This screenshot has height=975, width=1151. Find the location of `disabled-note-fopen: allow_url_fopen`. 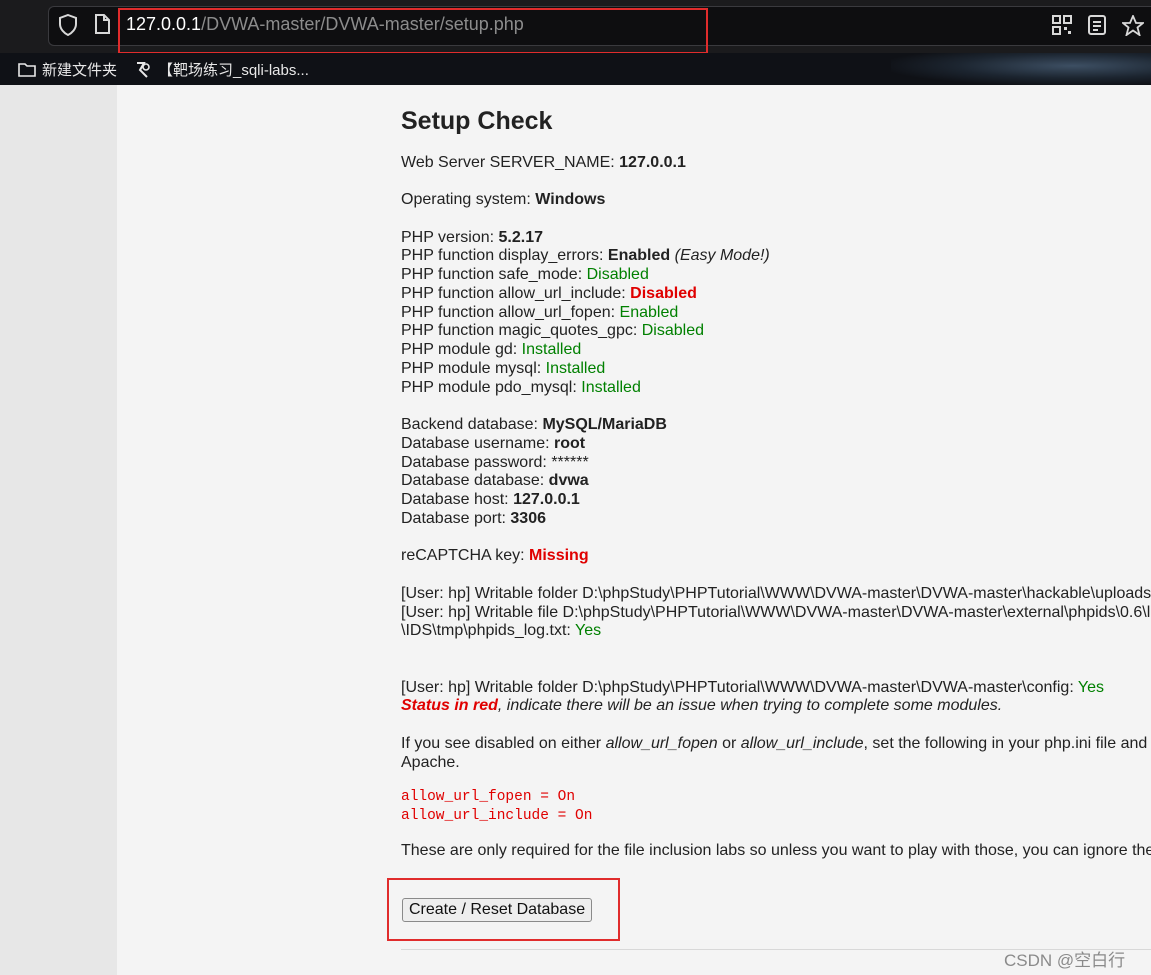

disabled-note-fopen: allow_url_fopen is located at coordinates (661, 743).